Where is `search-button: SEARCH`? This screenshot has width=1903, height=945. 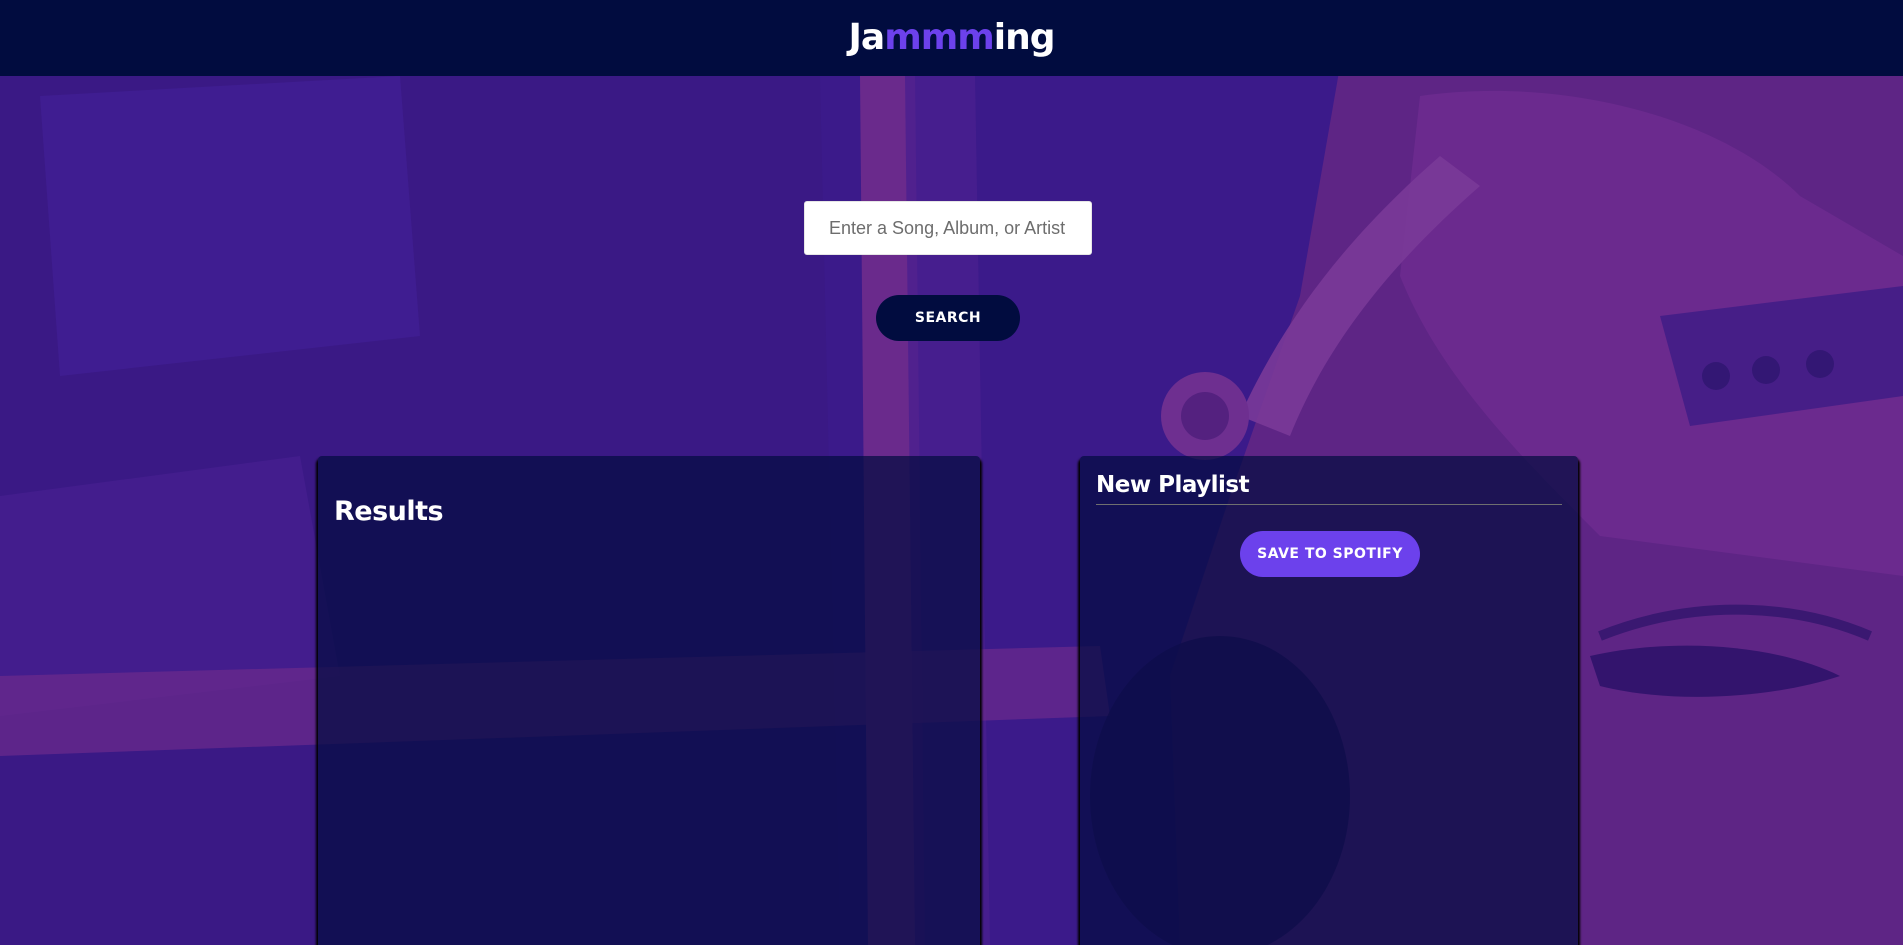
search-button: SEARCH is located at coordinates (948, 318).